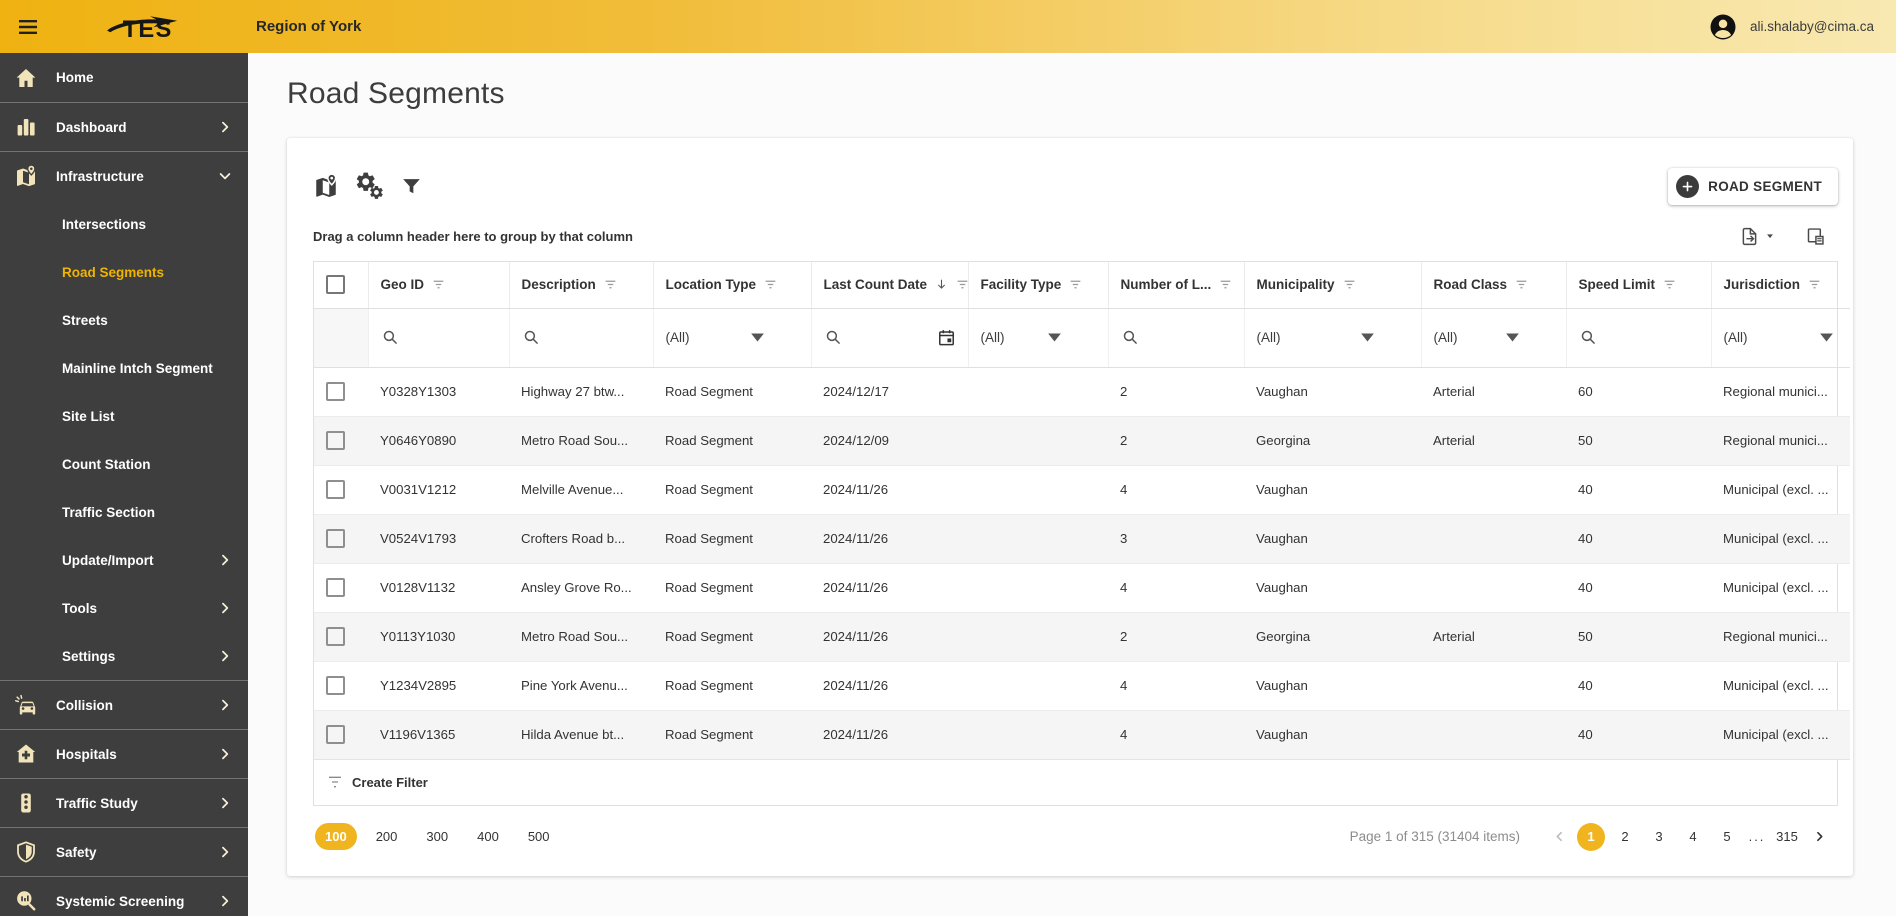 This screenshot has height=916, width=1896. What do you see at coordinates (732, 285) in the screenshot?
I see `column-header-location-type: Location Type` at bounding box center [732, 285].